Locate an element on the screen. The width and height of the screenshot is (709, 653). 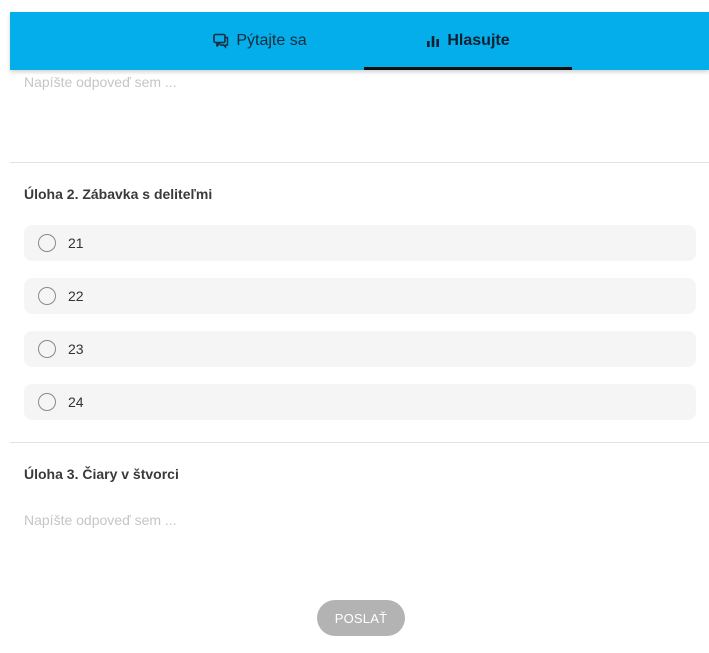
tab-vote-label: Hlasujte is located at coordinates (478, 40).